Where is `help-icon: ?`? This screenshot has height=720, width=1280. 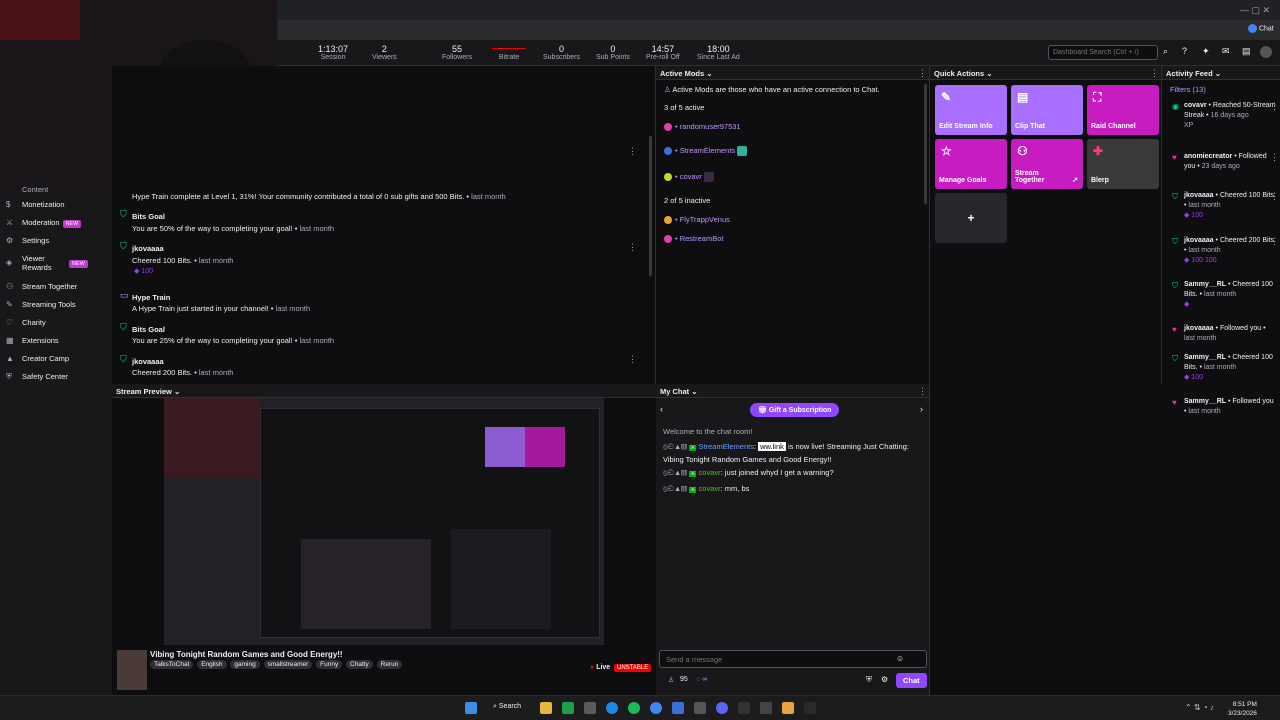
help-icon: ? is located at coordinates (1184, 51).